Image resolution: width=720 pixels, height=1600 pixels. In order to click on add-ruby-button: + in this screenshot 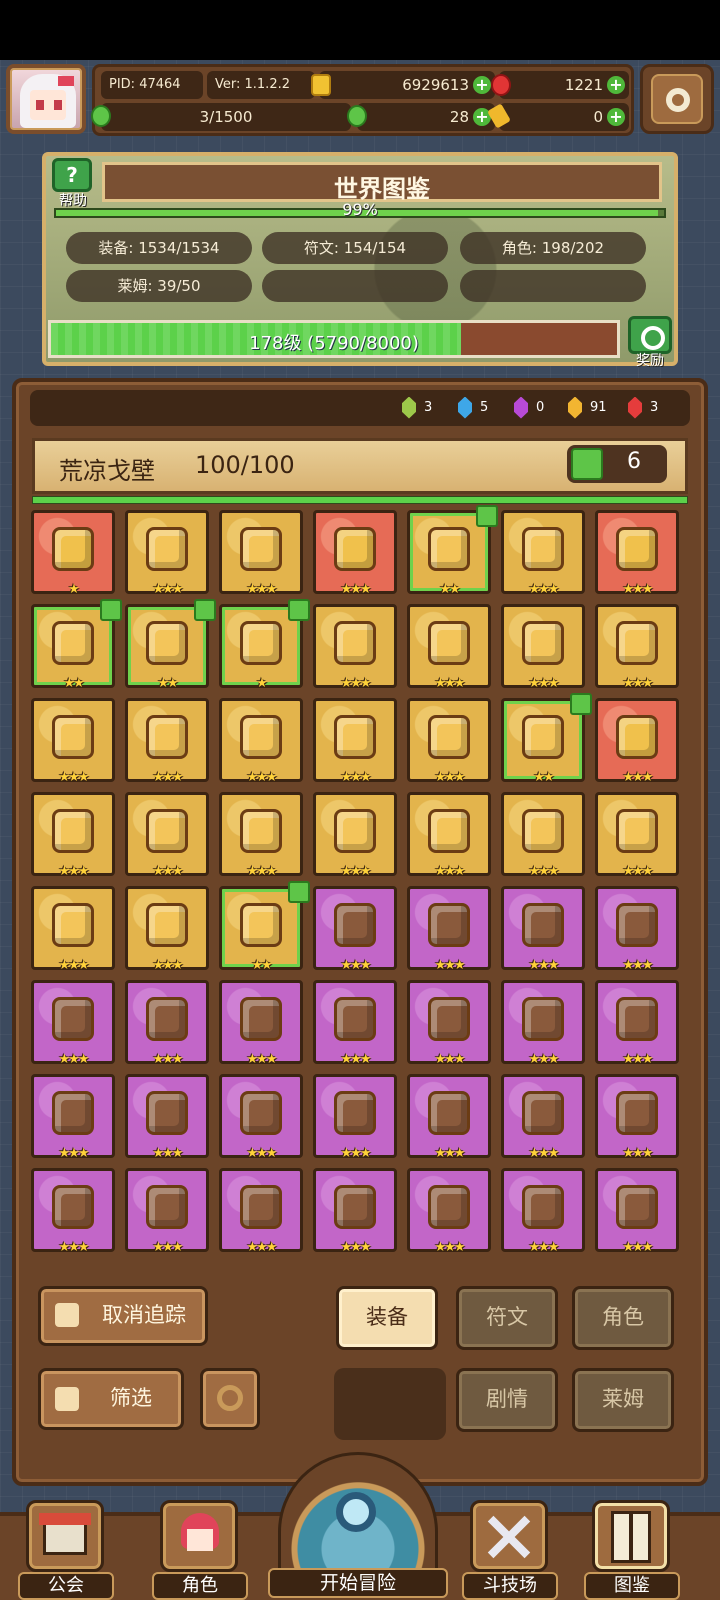, I will do `click(616, 85)`.